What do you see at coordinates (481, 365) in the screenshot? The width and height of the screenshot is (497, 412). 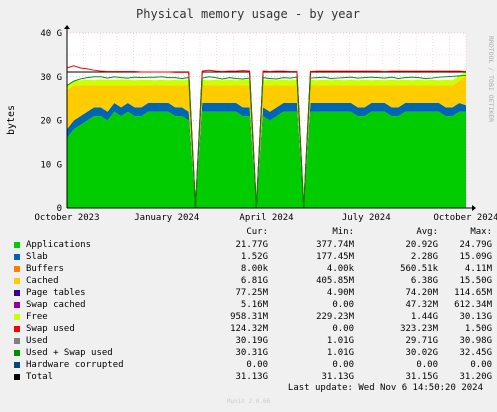 I see `legend-max: 0.00` at bounding box center [481, 365].